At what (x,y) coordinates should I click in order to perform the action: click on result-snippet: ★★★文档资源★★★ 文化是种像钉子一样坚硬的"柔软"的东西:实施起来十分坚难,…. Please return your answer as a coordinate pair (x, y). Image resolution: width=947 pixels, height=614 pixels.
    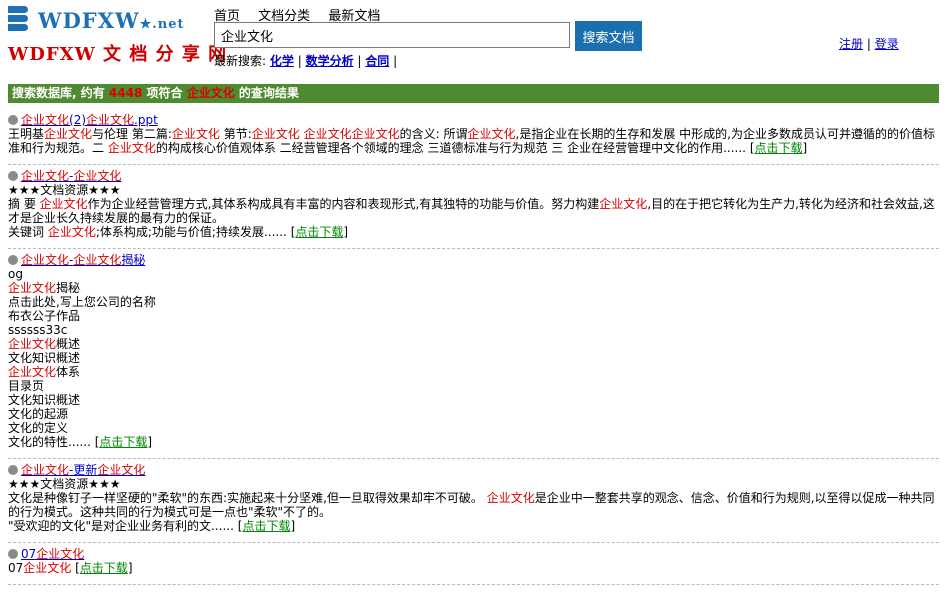
    Looking at the image, I should click on (471, 505).